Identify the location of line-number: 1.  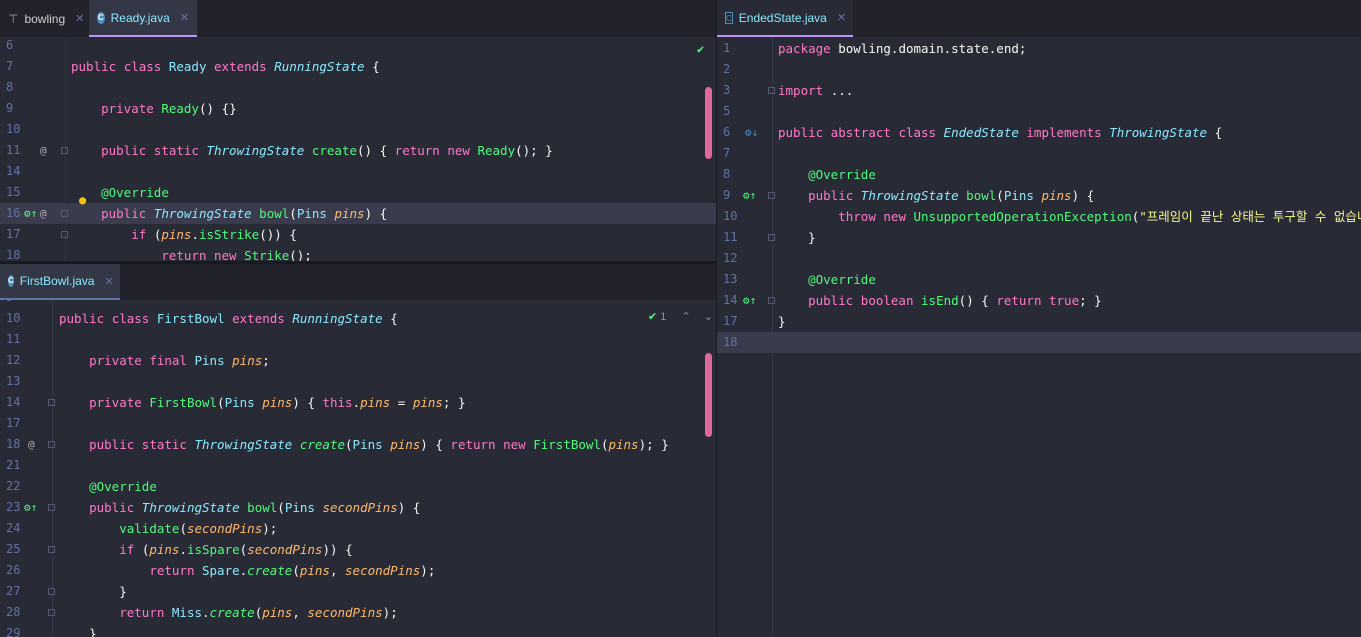
(737, 48).